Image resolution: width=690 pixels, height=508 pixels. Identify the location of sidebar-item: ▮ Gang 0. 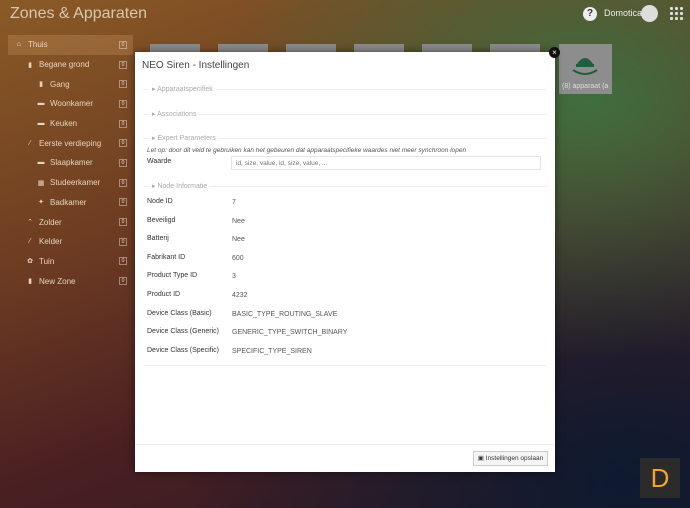
(70, 84).